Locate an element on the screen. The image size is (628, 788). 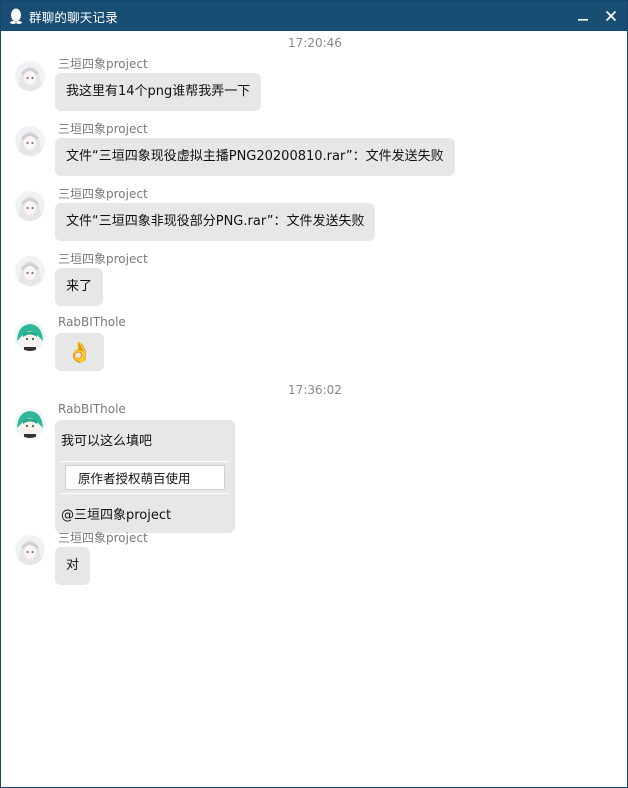
message-bubble: 我可以这么填吧 原作者授权萌百使用 @三垣四象project is located at coordinates (145, 476).